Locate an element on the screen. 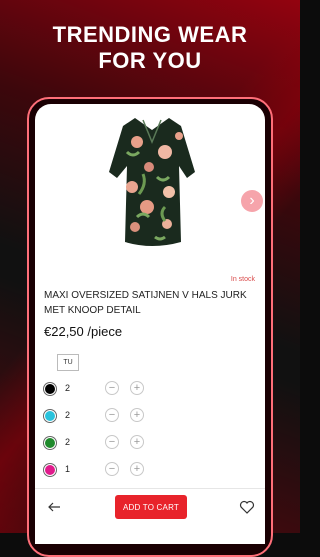 The width and height of the screenshot is (320, 557). quantity-value: 1 is located at coordinates (68, 469).